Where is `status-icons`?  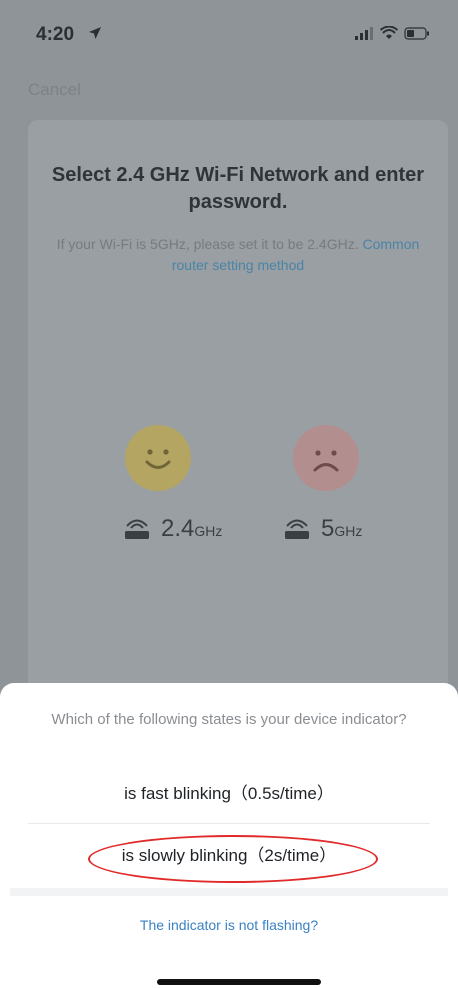 status-icons is located at coordinates (392, 33).